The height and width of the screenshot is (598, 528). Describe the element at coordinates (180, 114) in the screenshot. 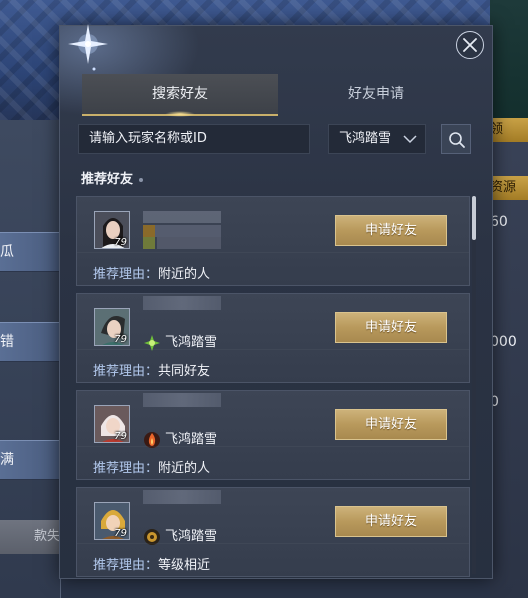

I see `tab-active-glow` at that location.